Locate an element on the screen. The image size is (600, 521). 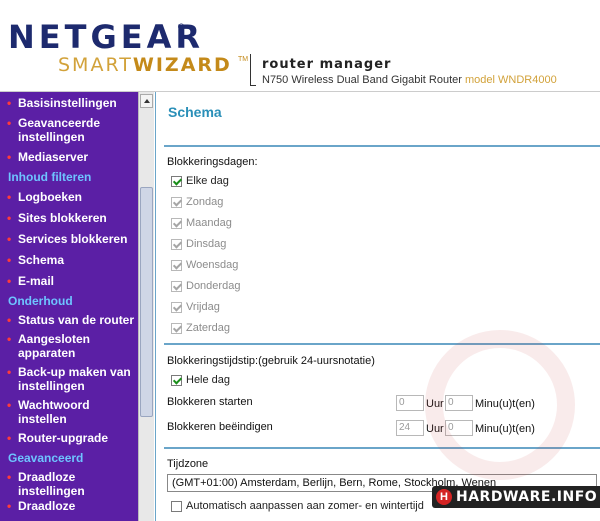
sidebar-item-status-van-de-router: • Status van de router is located at coordinates (69, 320).